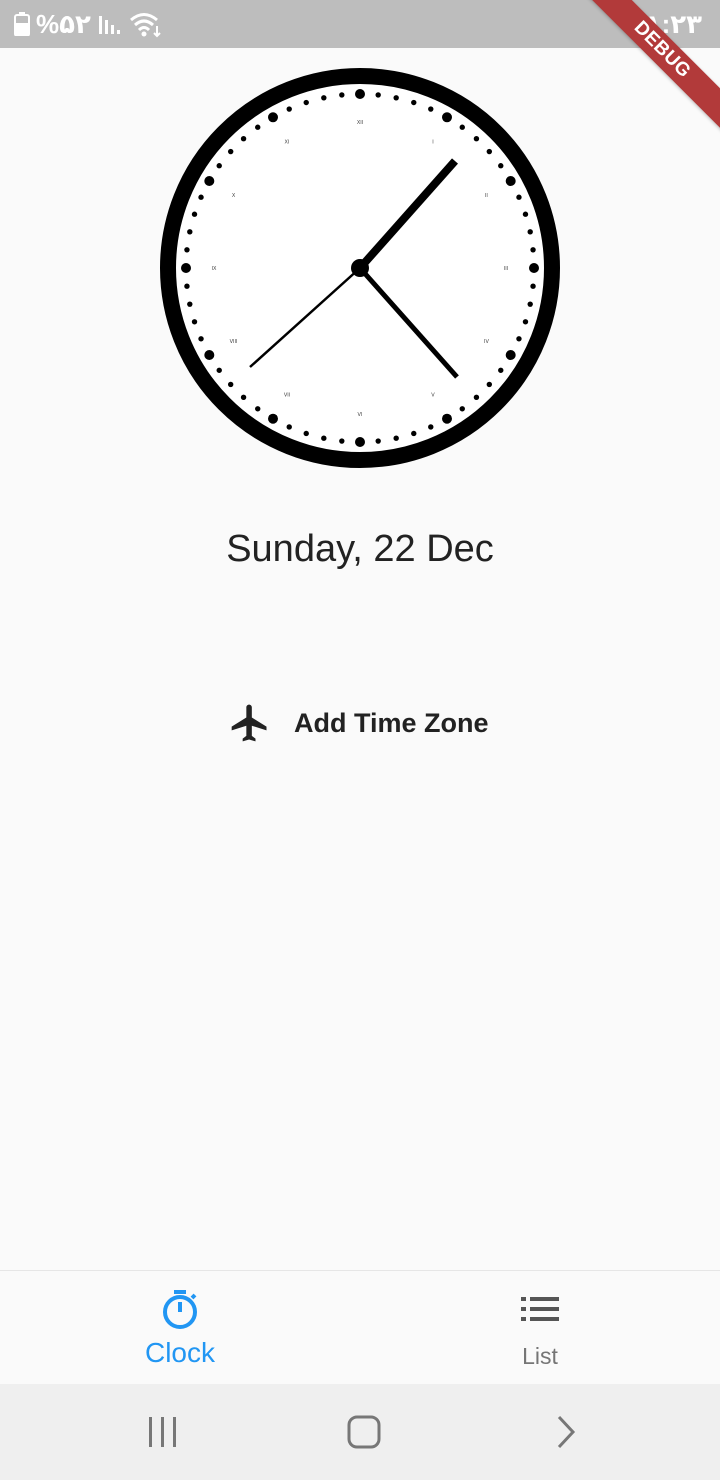 This screenshot has width=720, height=1480. Describe the element at coordinates (486, 196) in the screenshot. I see `clock-numeral: II` at that location.